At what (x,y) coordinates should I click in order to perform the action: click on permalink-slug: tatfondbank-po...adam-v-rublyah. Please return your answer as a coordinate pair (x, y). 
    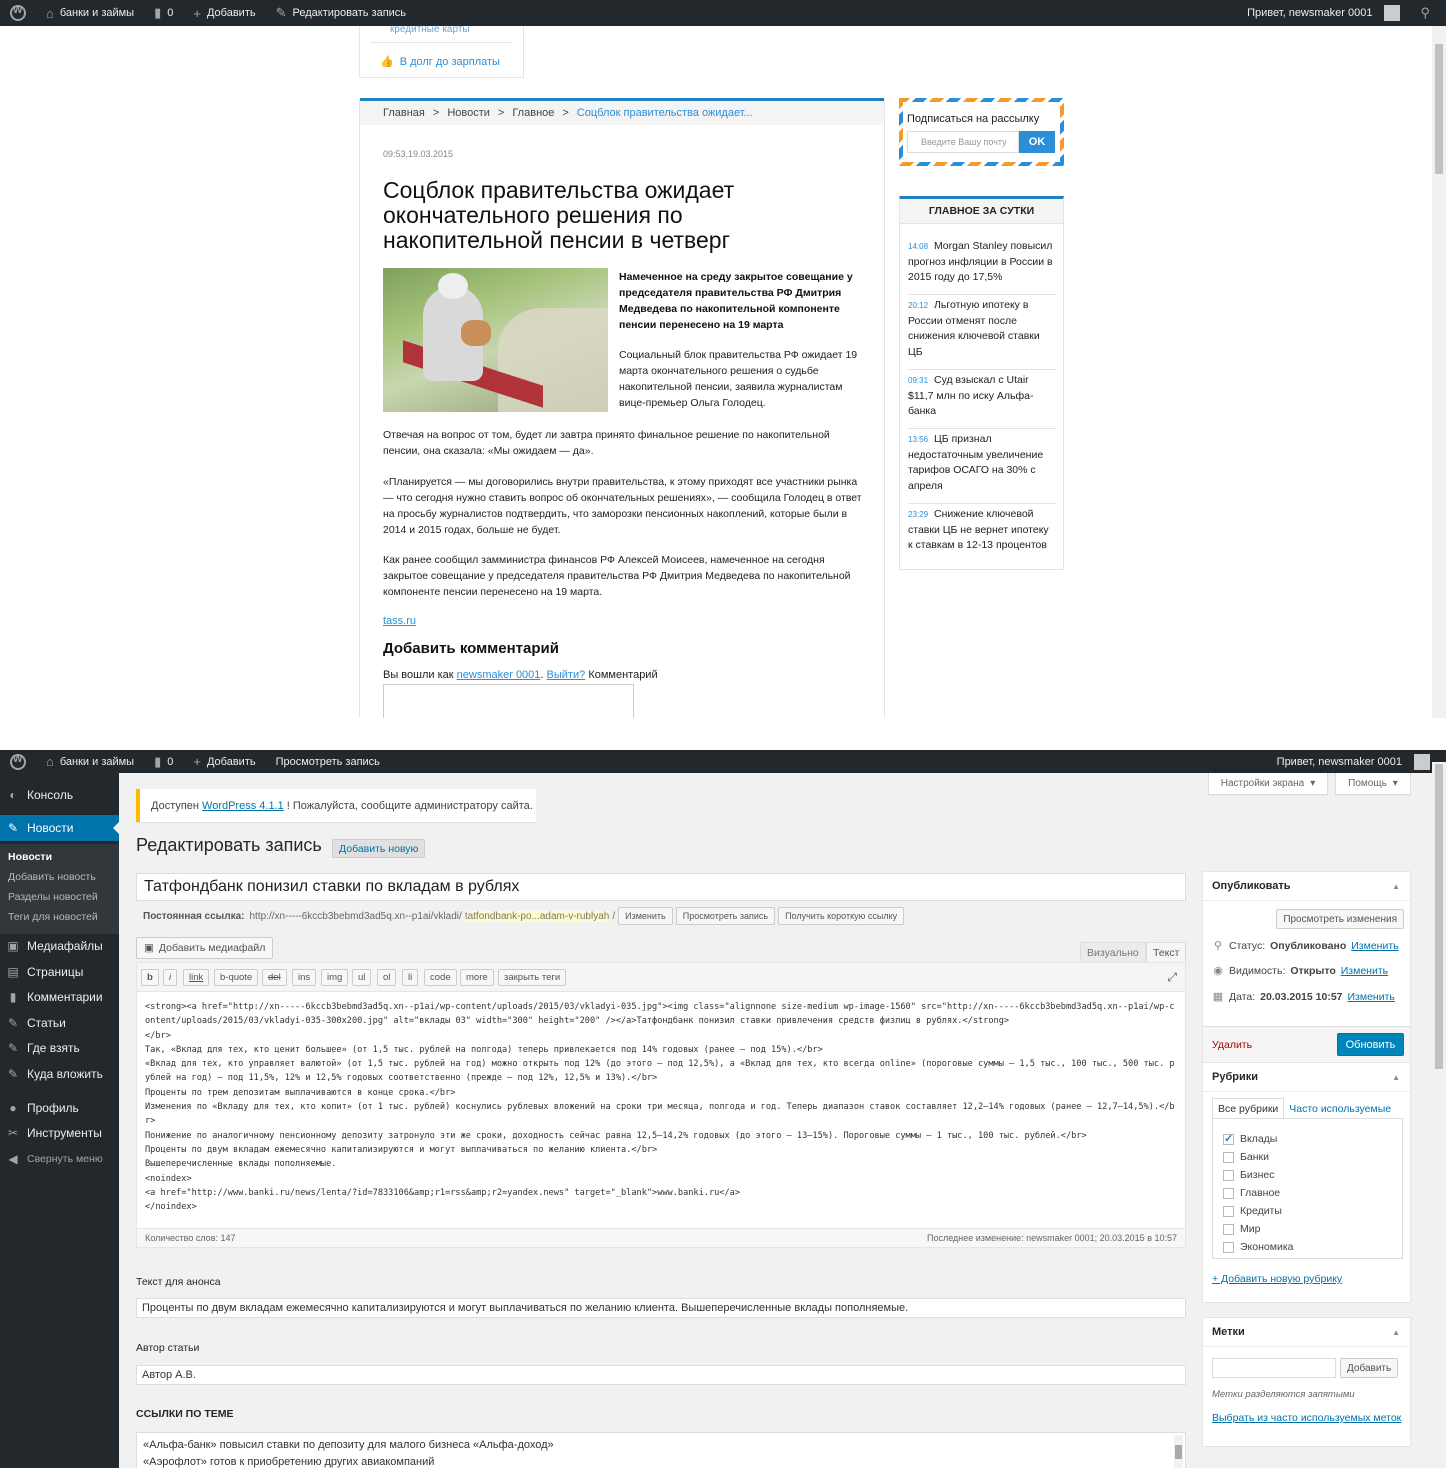
    Looking at the image, I should click on (537, 916).